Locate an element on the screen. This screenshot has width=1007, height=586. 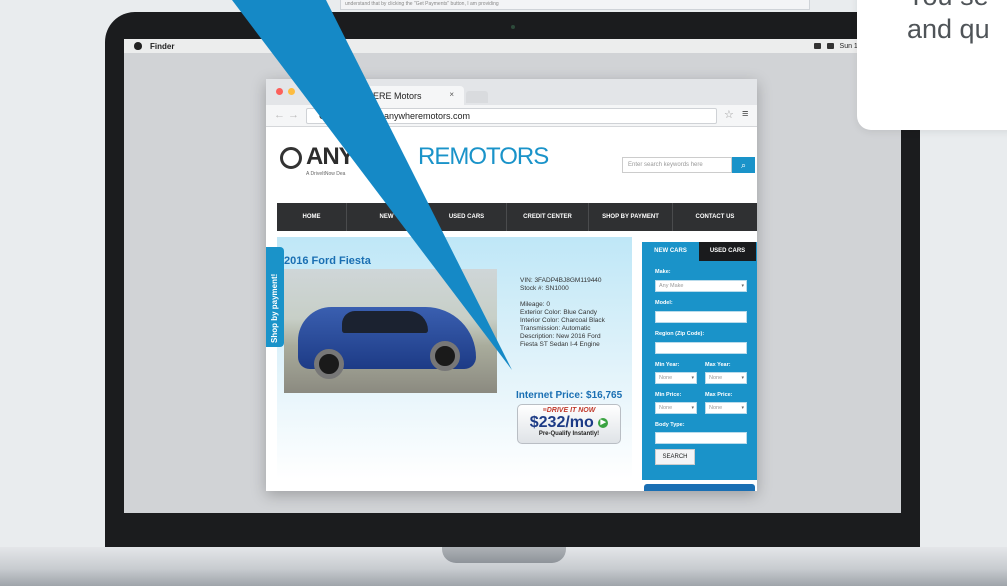
bookmark-star-icon: ☆ is located at coordinates (729, 114).